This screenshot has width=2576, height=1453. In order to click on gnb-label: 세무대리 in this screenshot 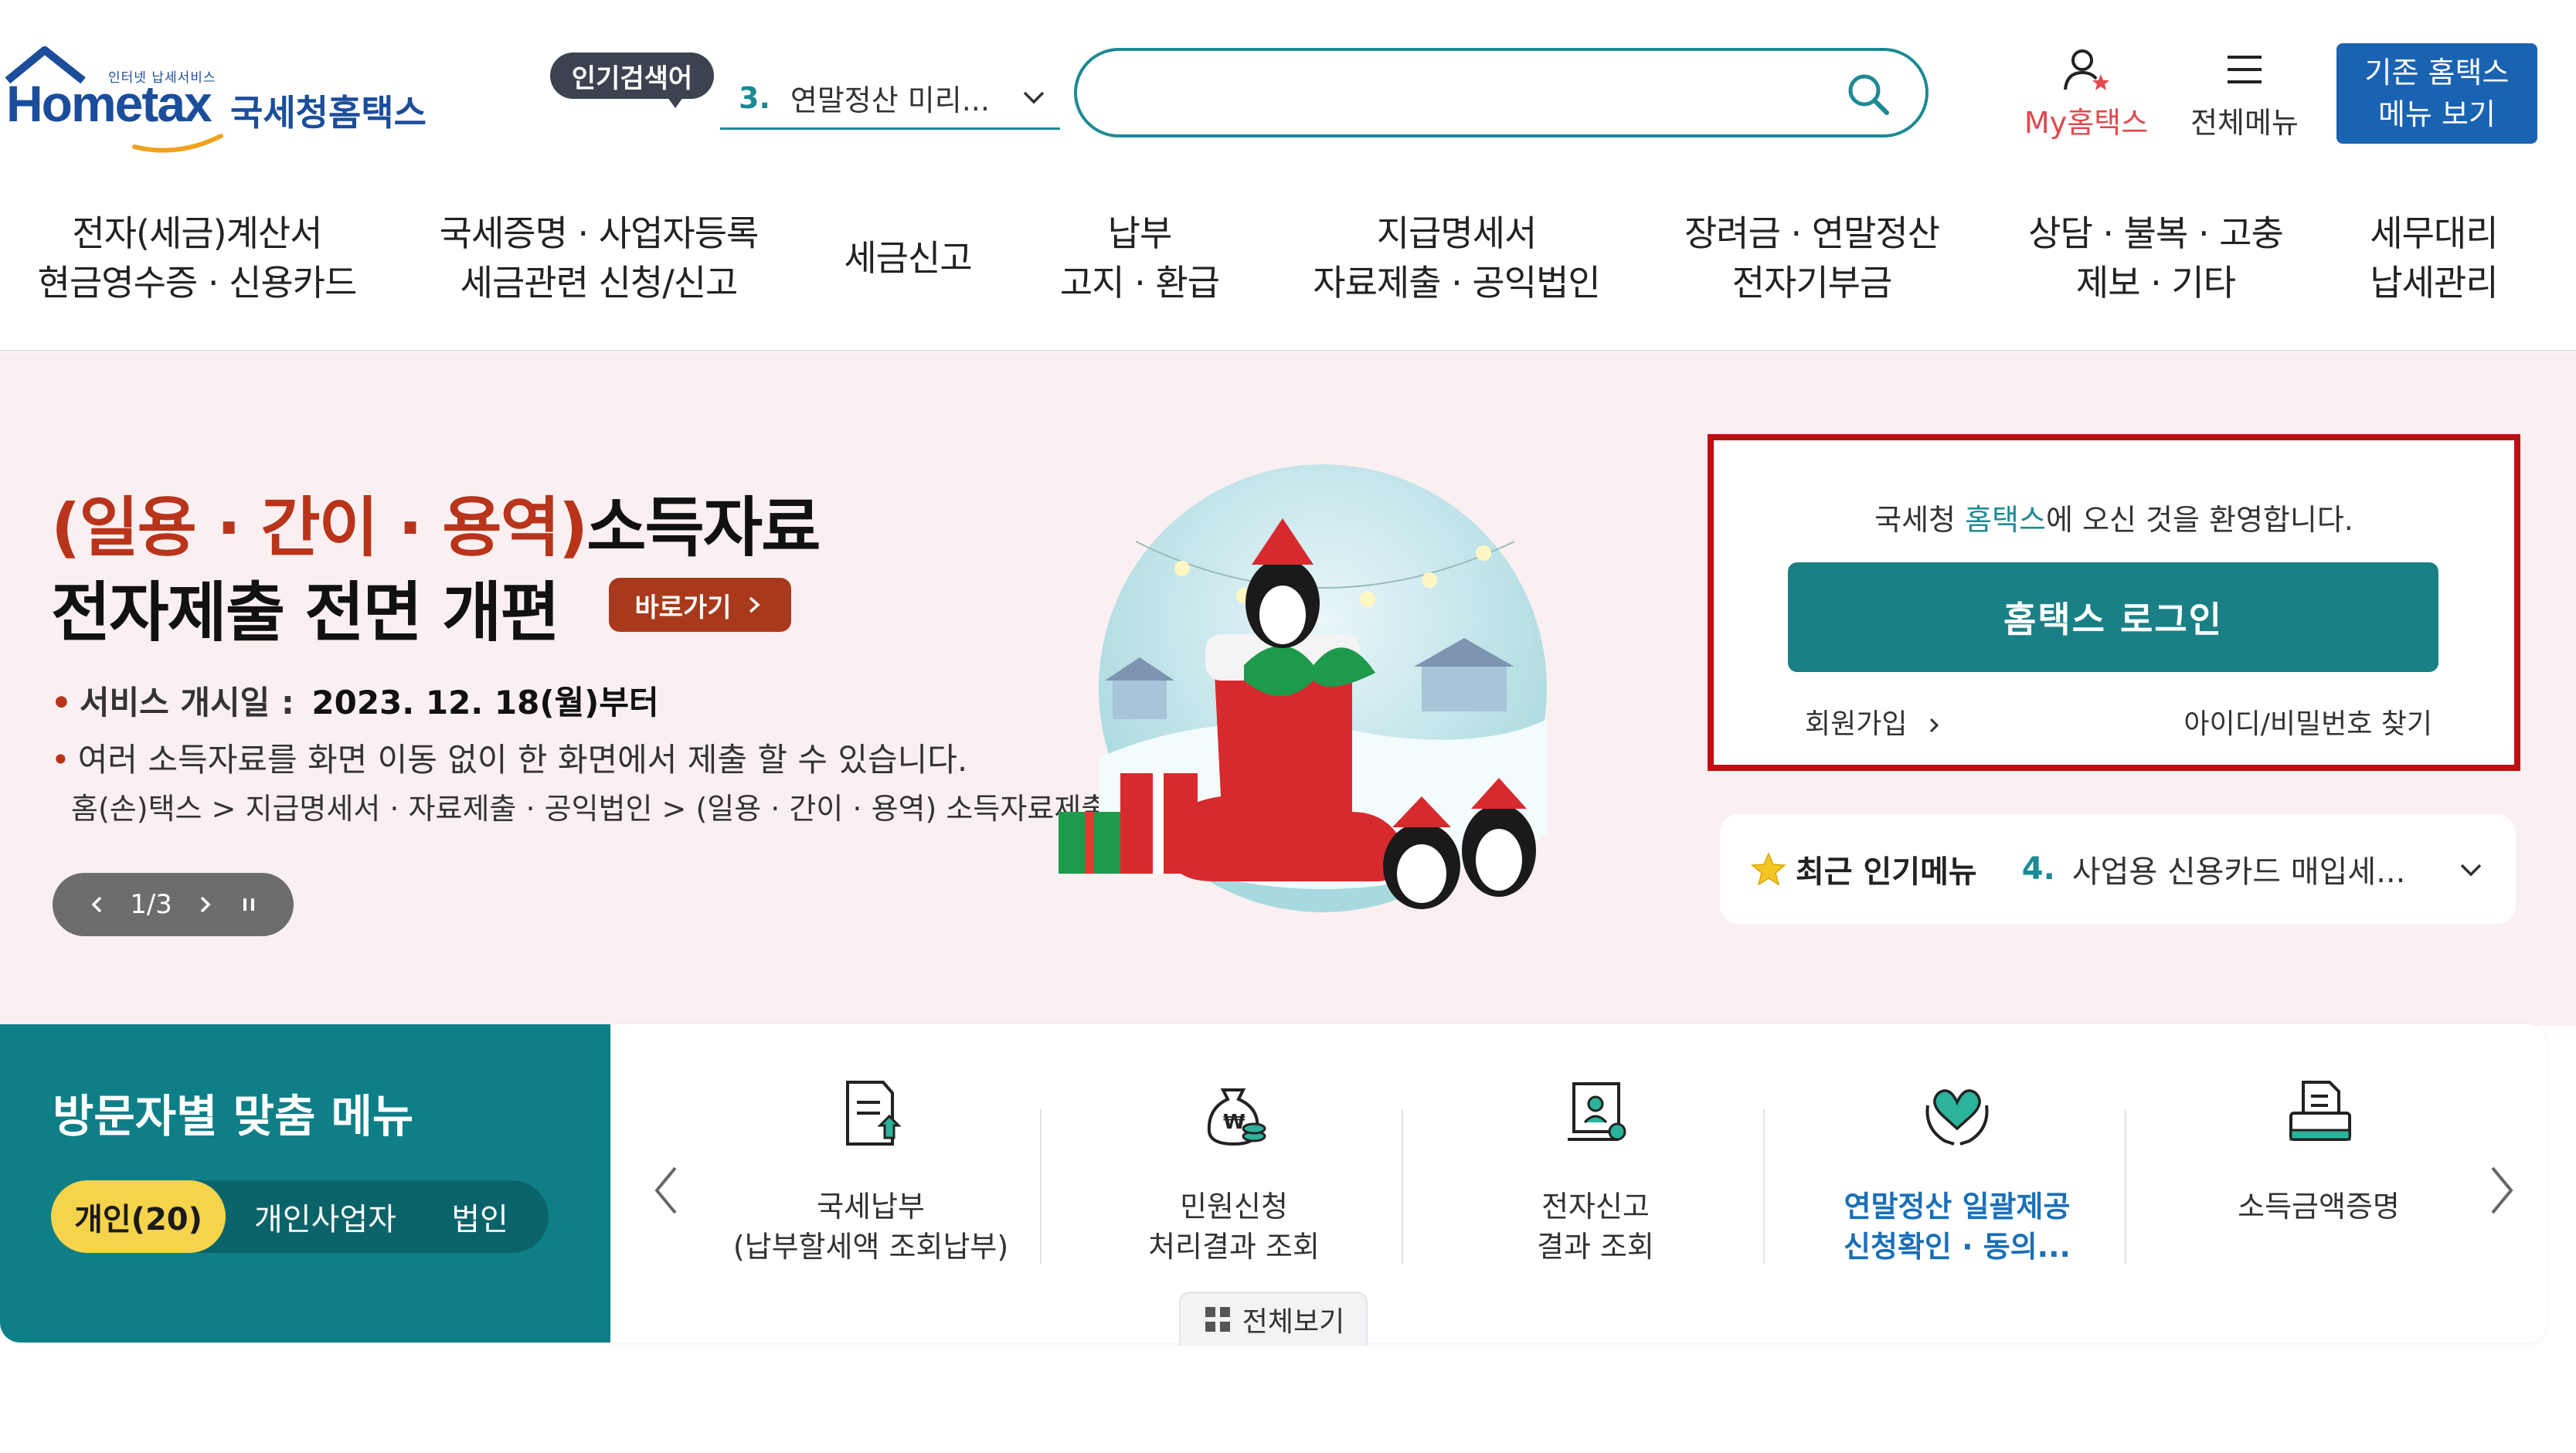, I will do `click(2434, 233)`.